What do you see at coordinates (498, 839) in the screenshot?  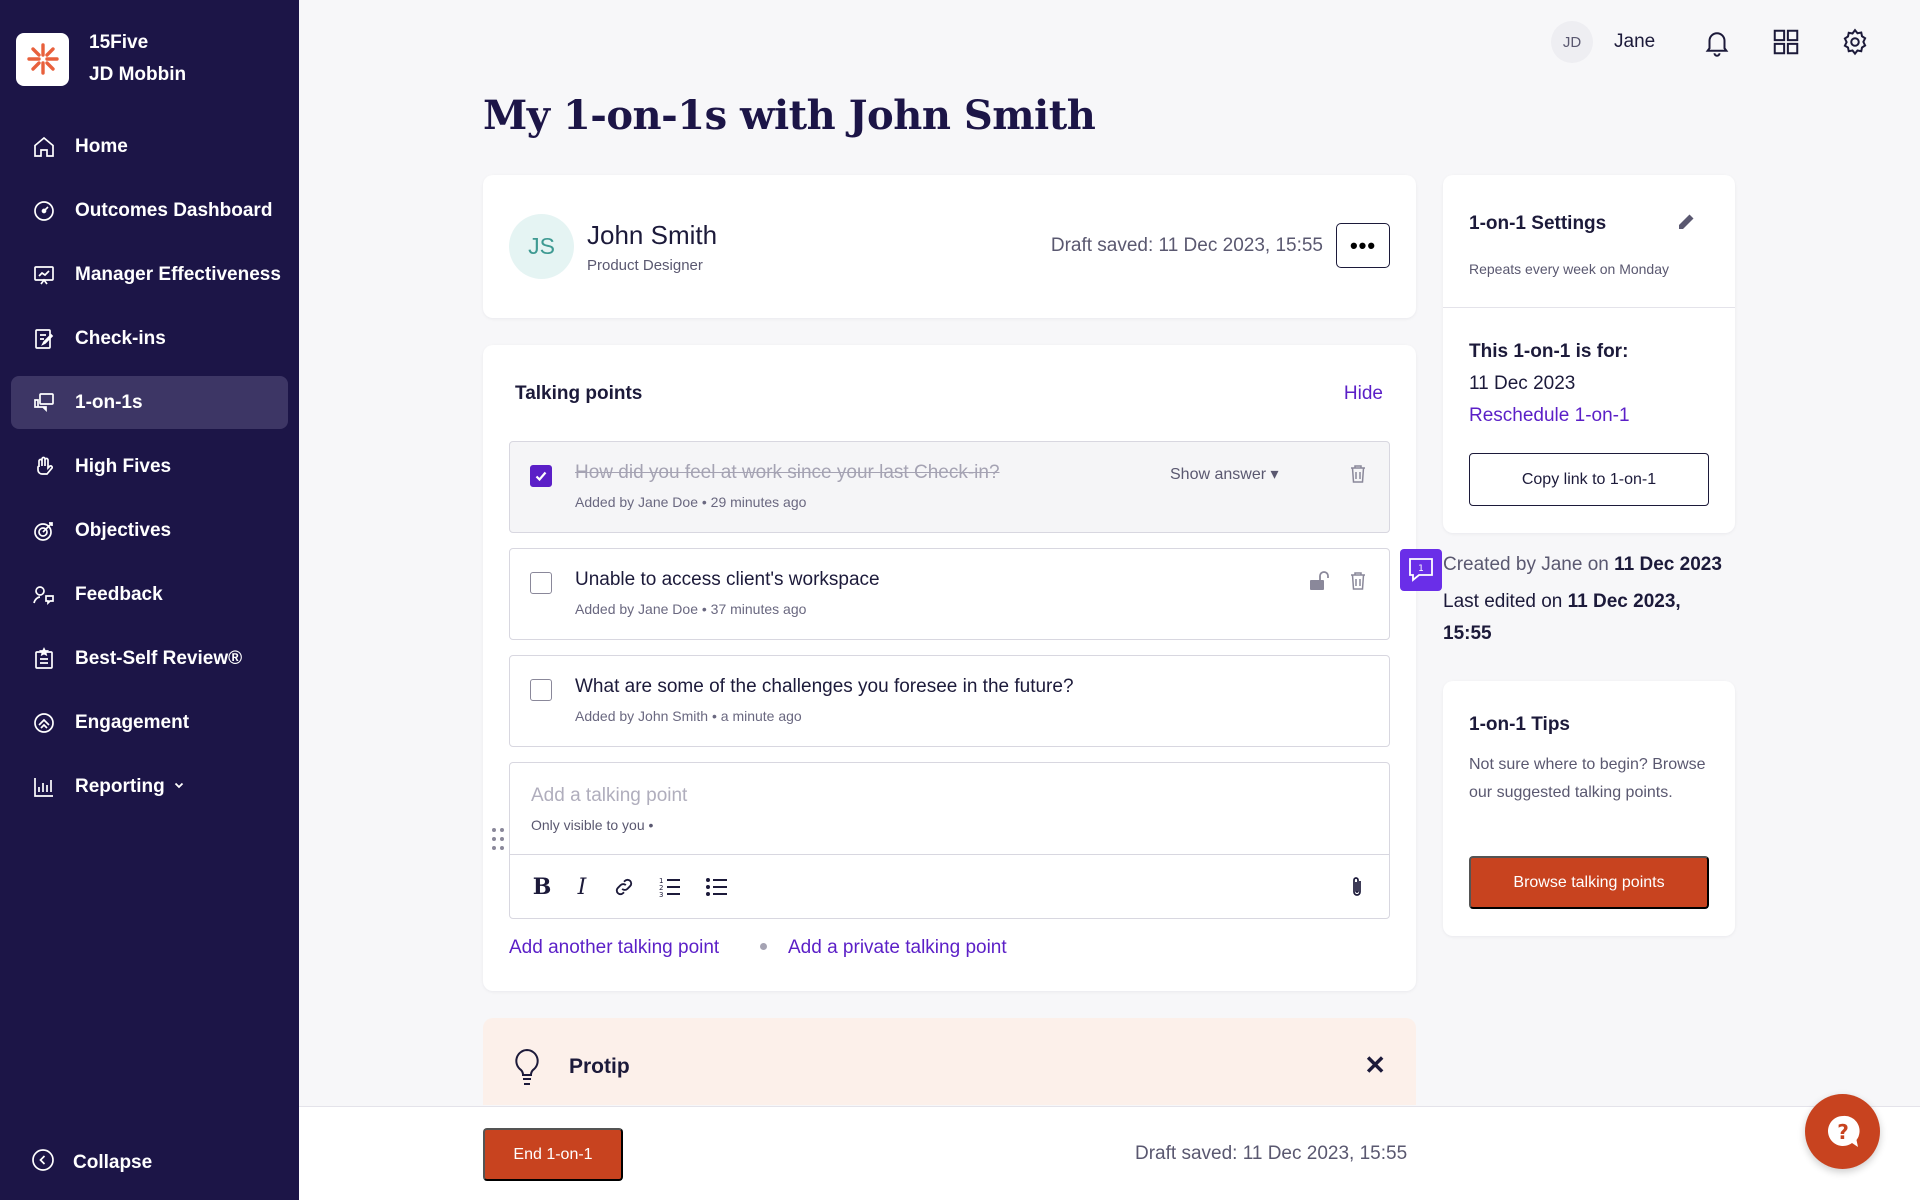 I see `drag-handle-icon` at bounding box center [498, 839].